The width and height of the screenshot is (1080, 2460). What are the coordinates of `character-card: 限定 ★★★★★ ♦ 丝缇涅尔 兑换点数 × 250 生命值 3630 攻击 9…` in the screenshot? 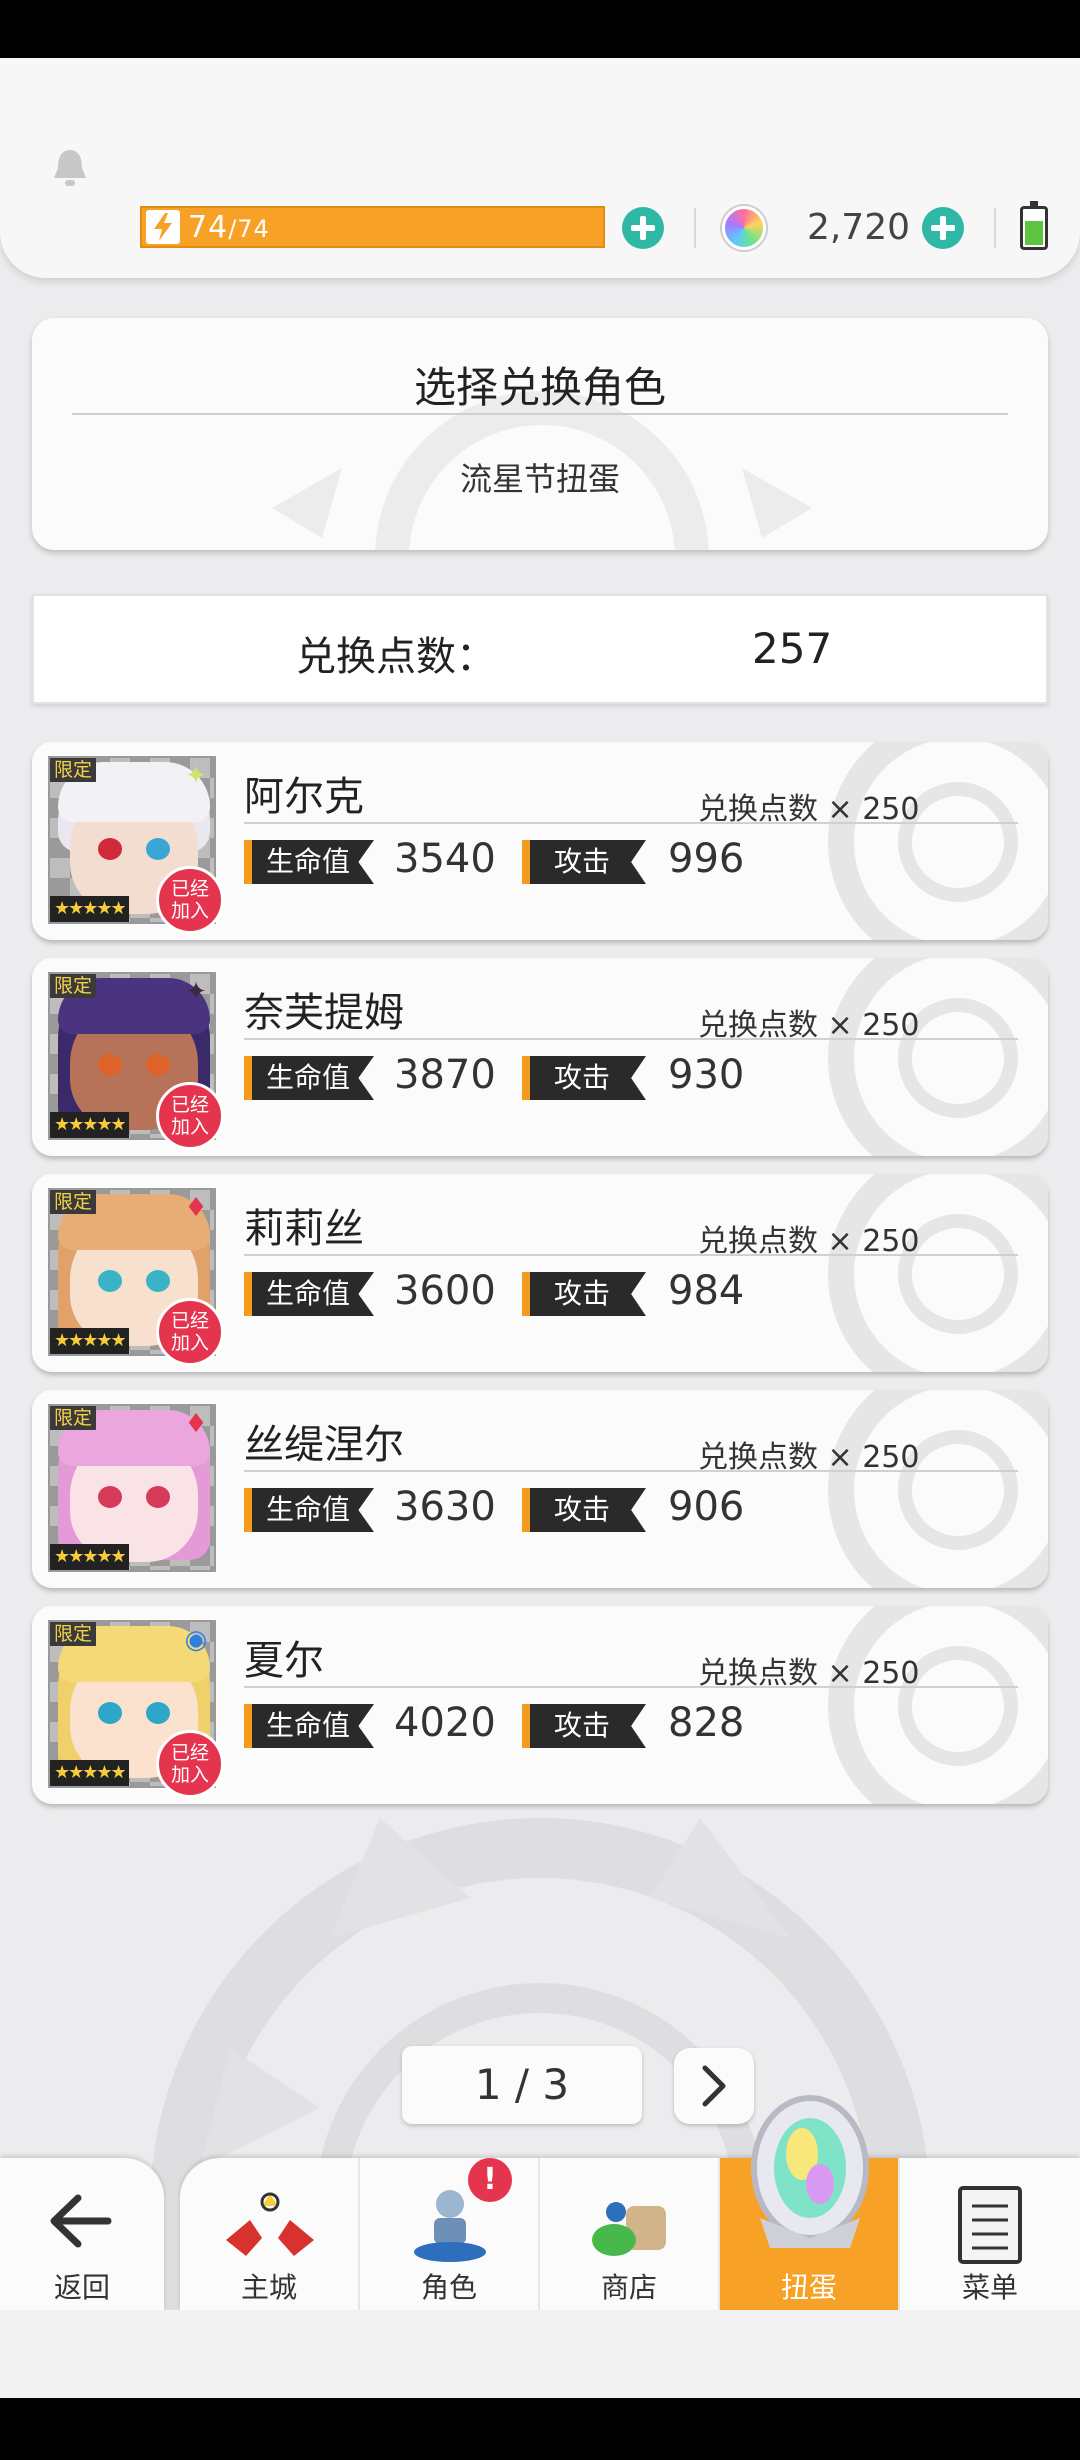 It's located at (540, 1489).